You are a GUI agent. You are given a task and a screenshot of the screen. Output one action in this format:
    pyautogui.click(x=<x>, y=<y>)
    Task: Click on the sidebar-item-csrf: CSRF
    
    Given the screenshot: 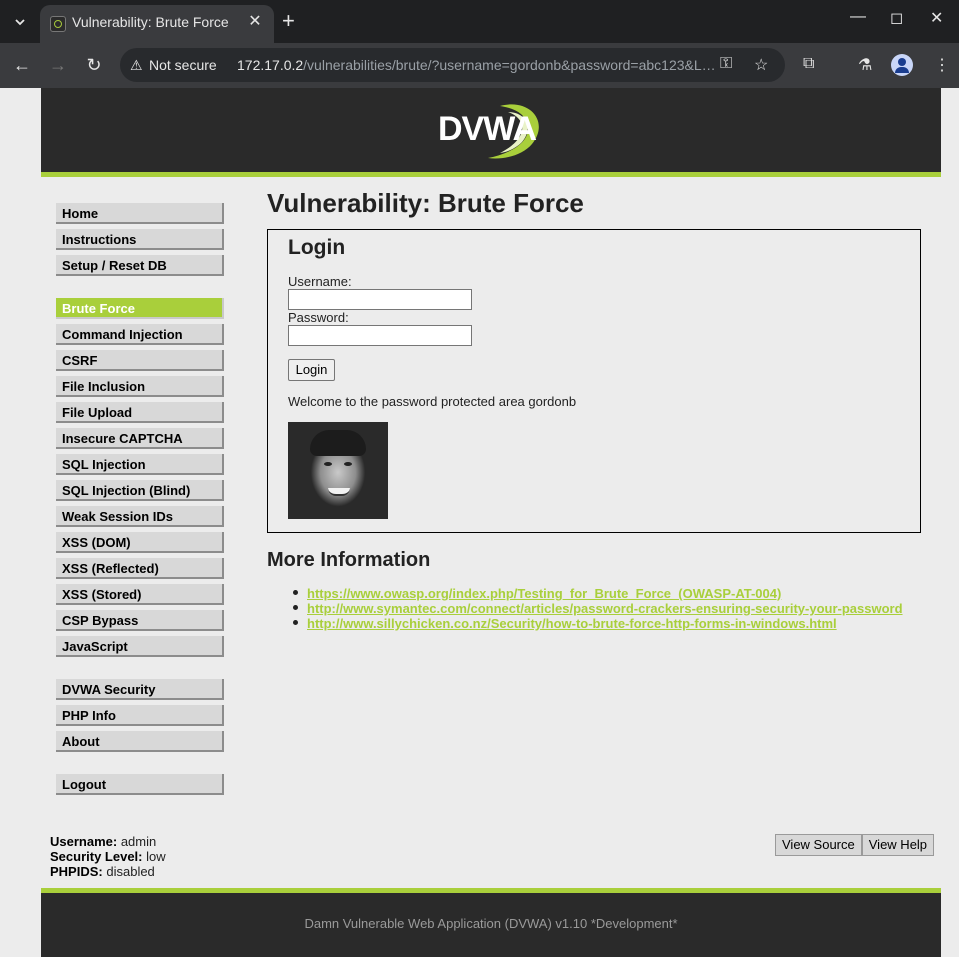 What is the action you would take?
    pyautogui.click(x=140, y=360)
    